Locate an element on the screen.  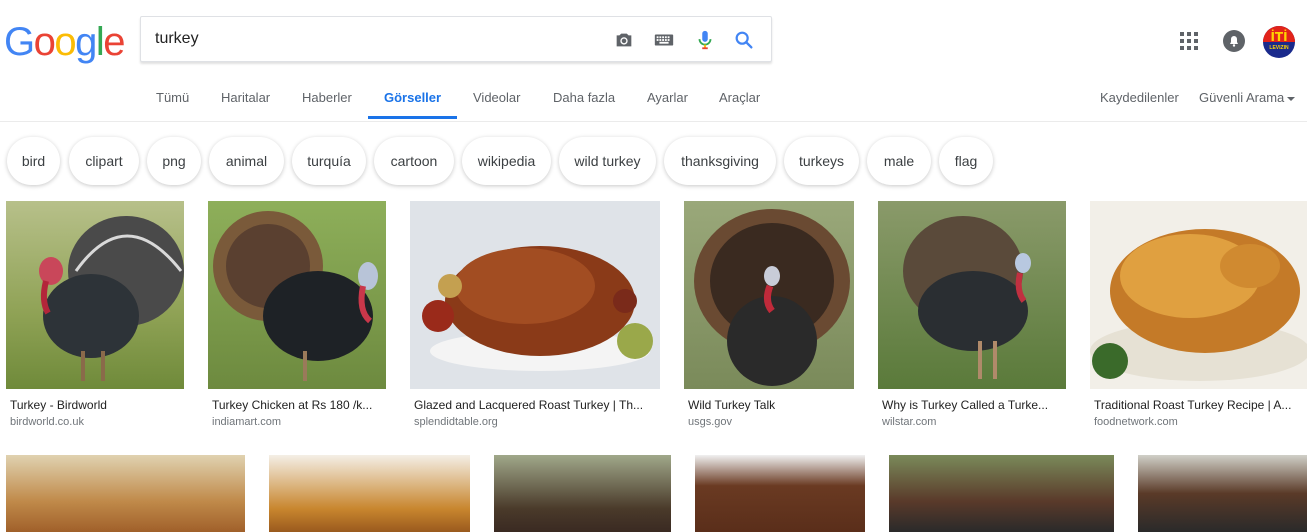
result-source: splendidtable.org is located at coordinates (456, 422).